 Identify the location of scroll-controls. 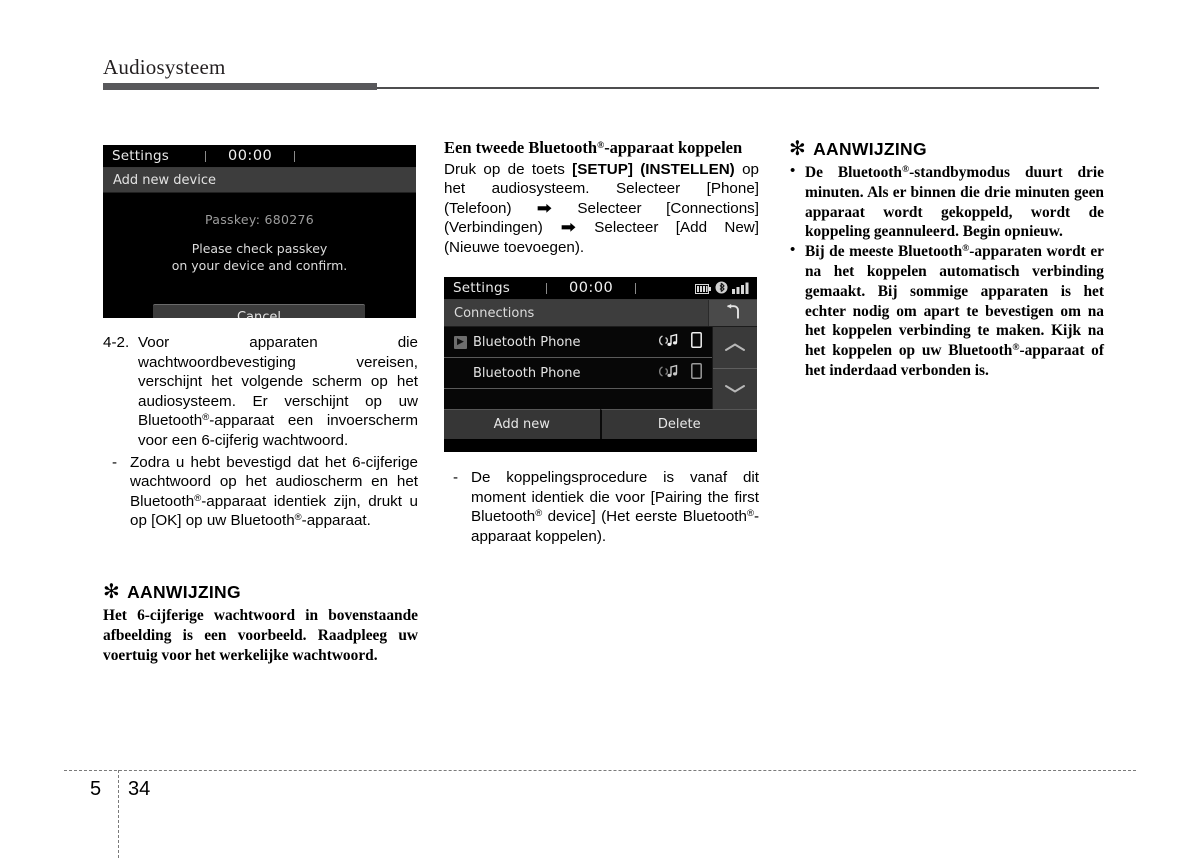
(734, 368).